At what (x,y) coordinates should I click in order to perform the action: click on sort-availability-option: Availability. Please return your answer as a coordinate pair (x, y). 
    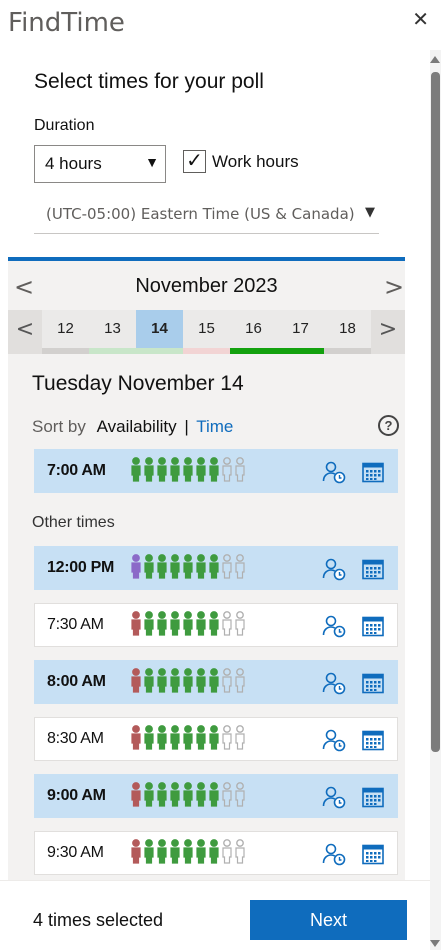
    Looking at the image, I should click on (137, 426).